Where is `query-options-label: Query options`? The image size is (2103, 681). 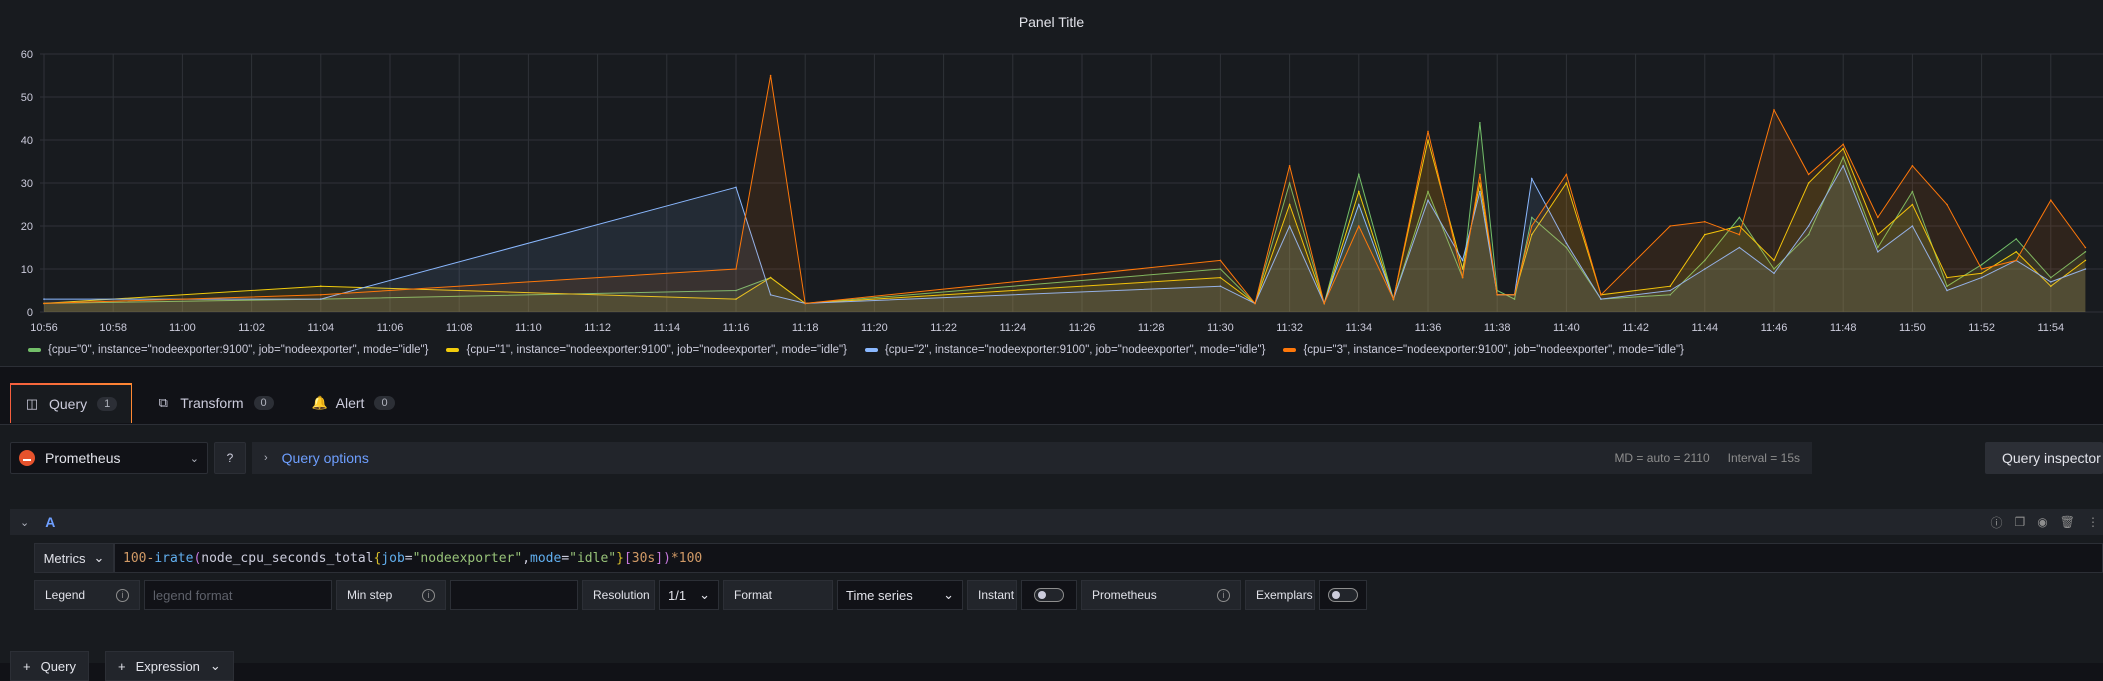 query-options-label: Query options is located at coordinates (325, 458).